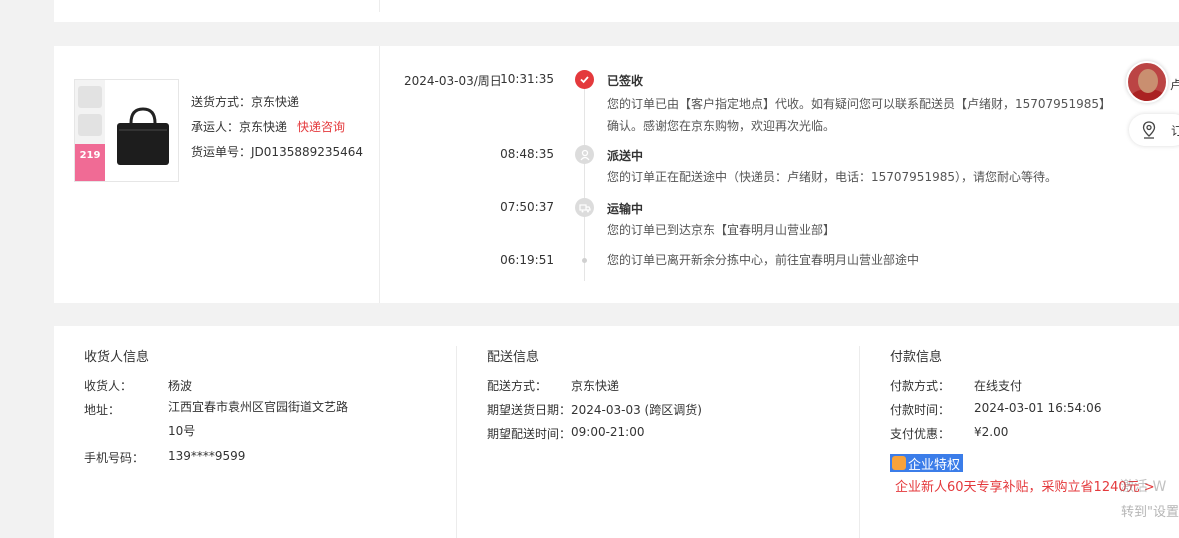 This screenshot has height=538, width=1179. What do you see at coordinates (527, 207) in the screenshot?
I see `timeline-time: 07:50:37` at bounding box center [527, 207].